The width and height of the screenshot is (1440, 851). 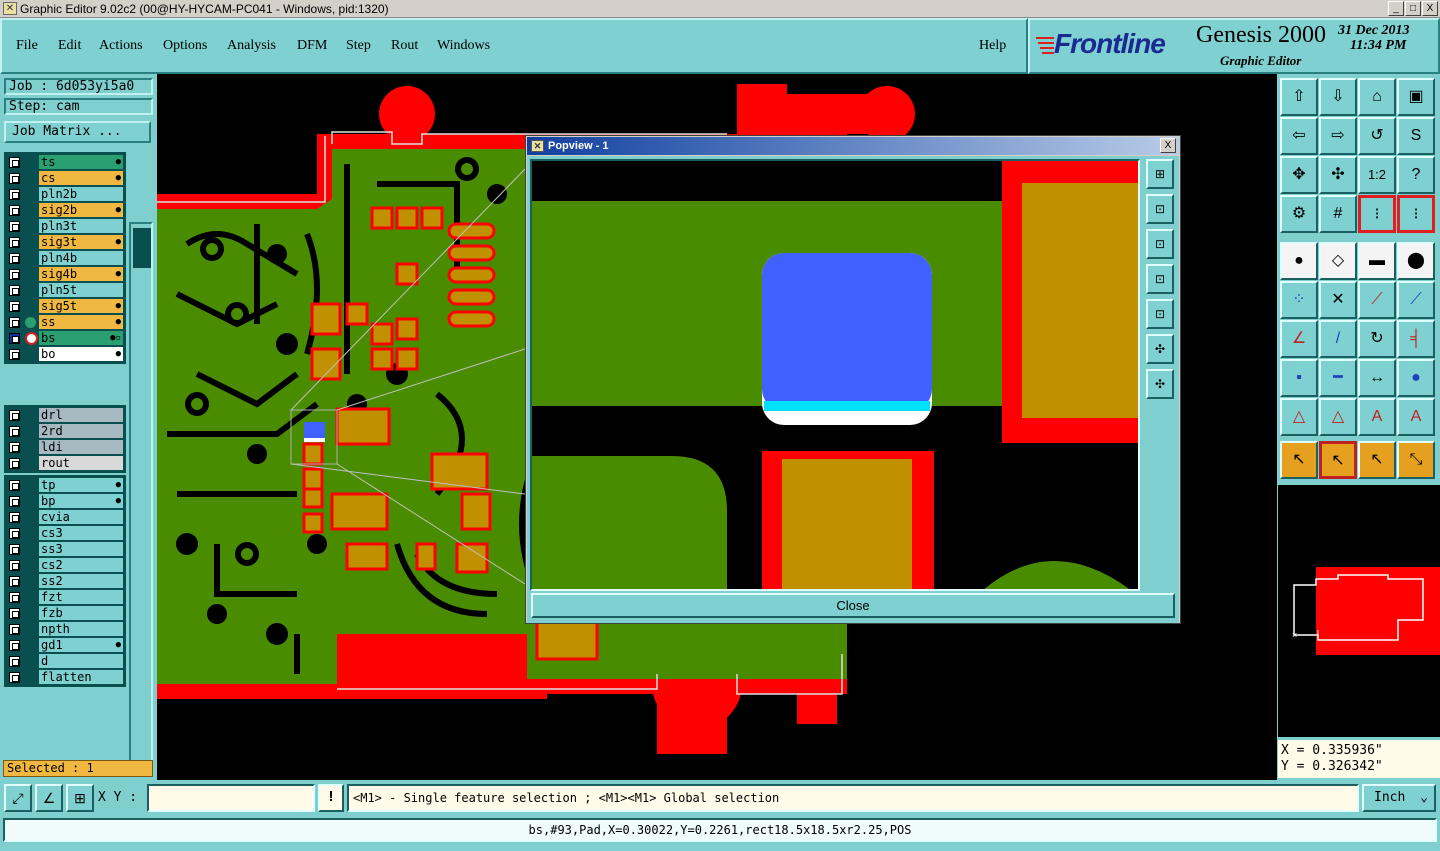 I want to click on layer-toggle-bs, so click(x=14, y=338).